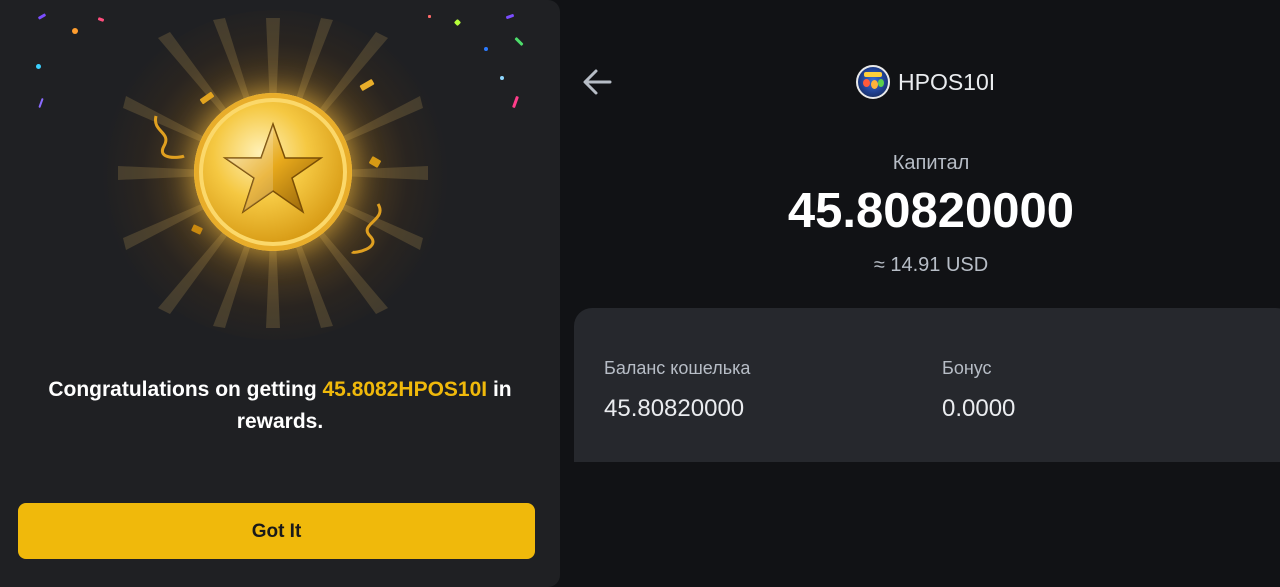  Describe the element at coordinates (931, 211) in the screenshot. I see `capital-value: 45.80820000` at that location.